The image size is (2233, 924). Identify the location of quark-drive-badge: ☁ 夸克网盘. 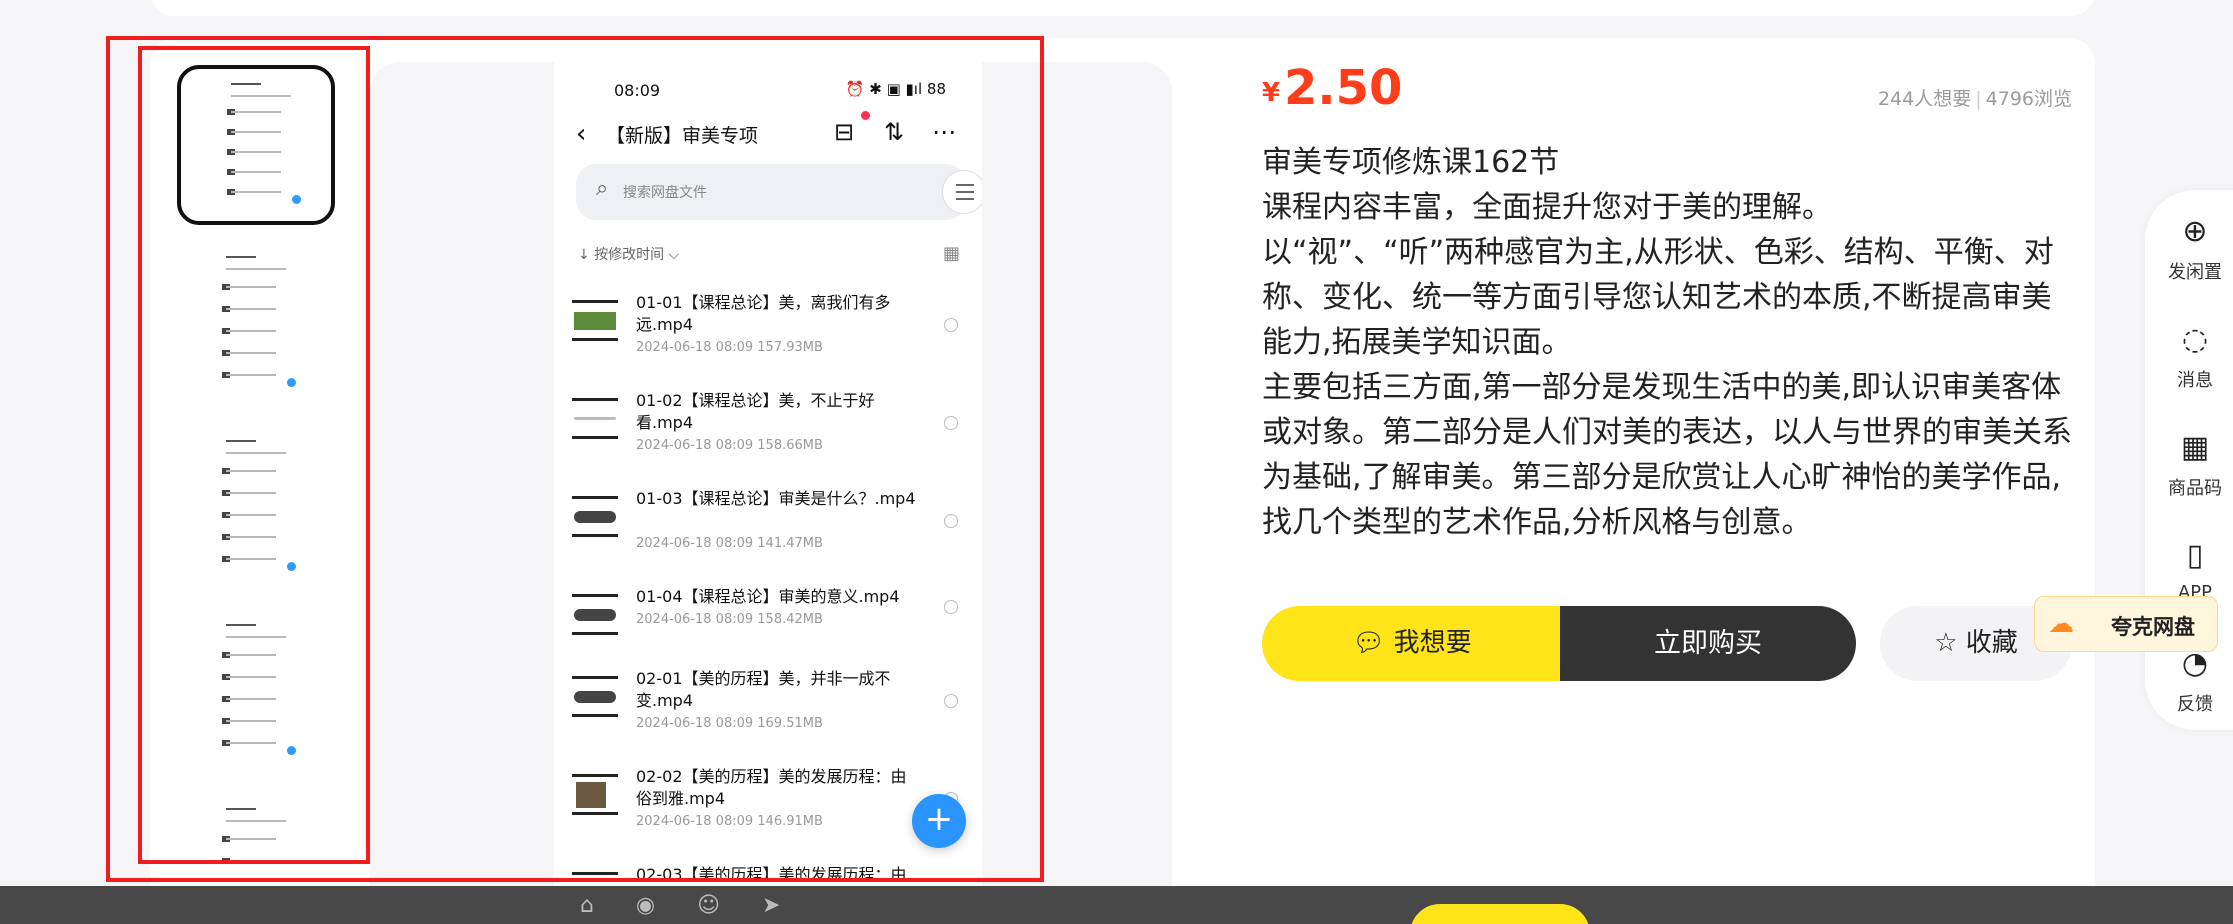
(2126, 624).